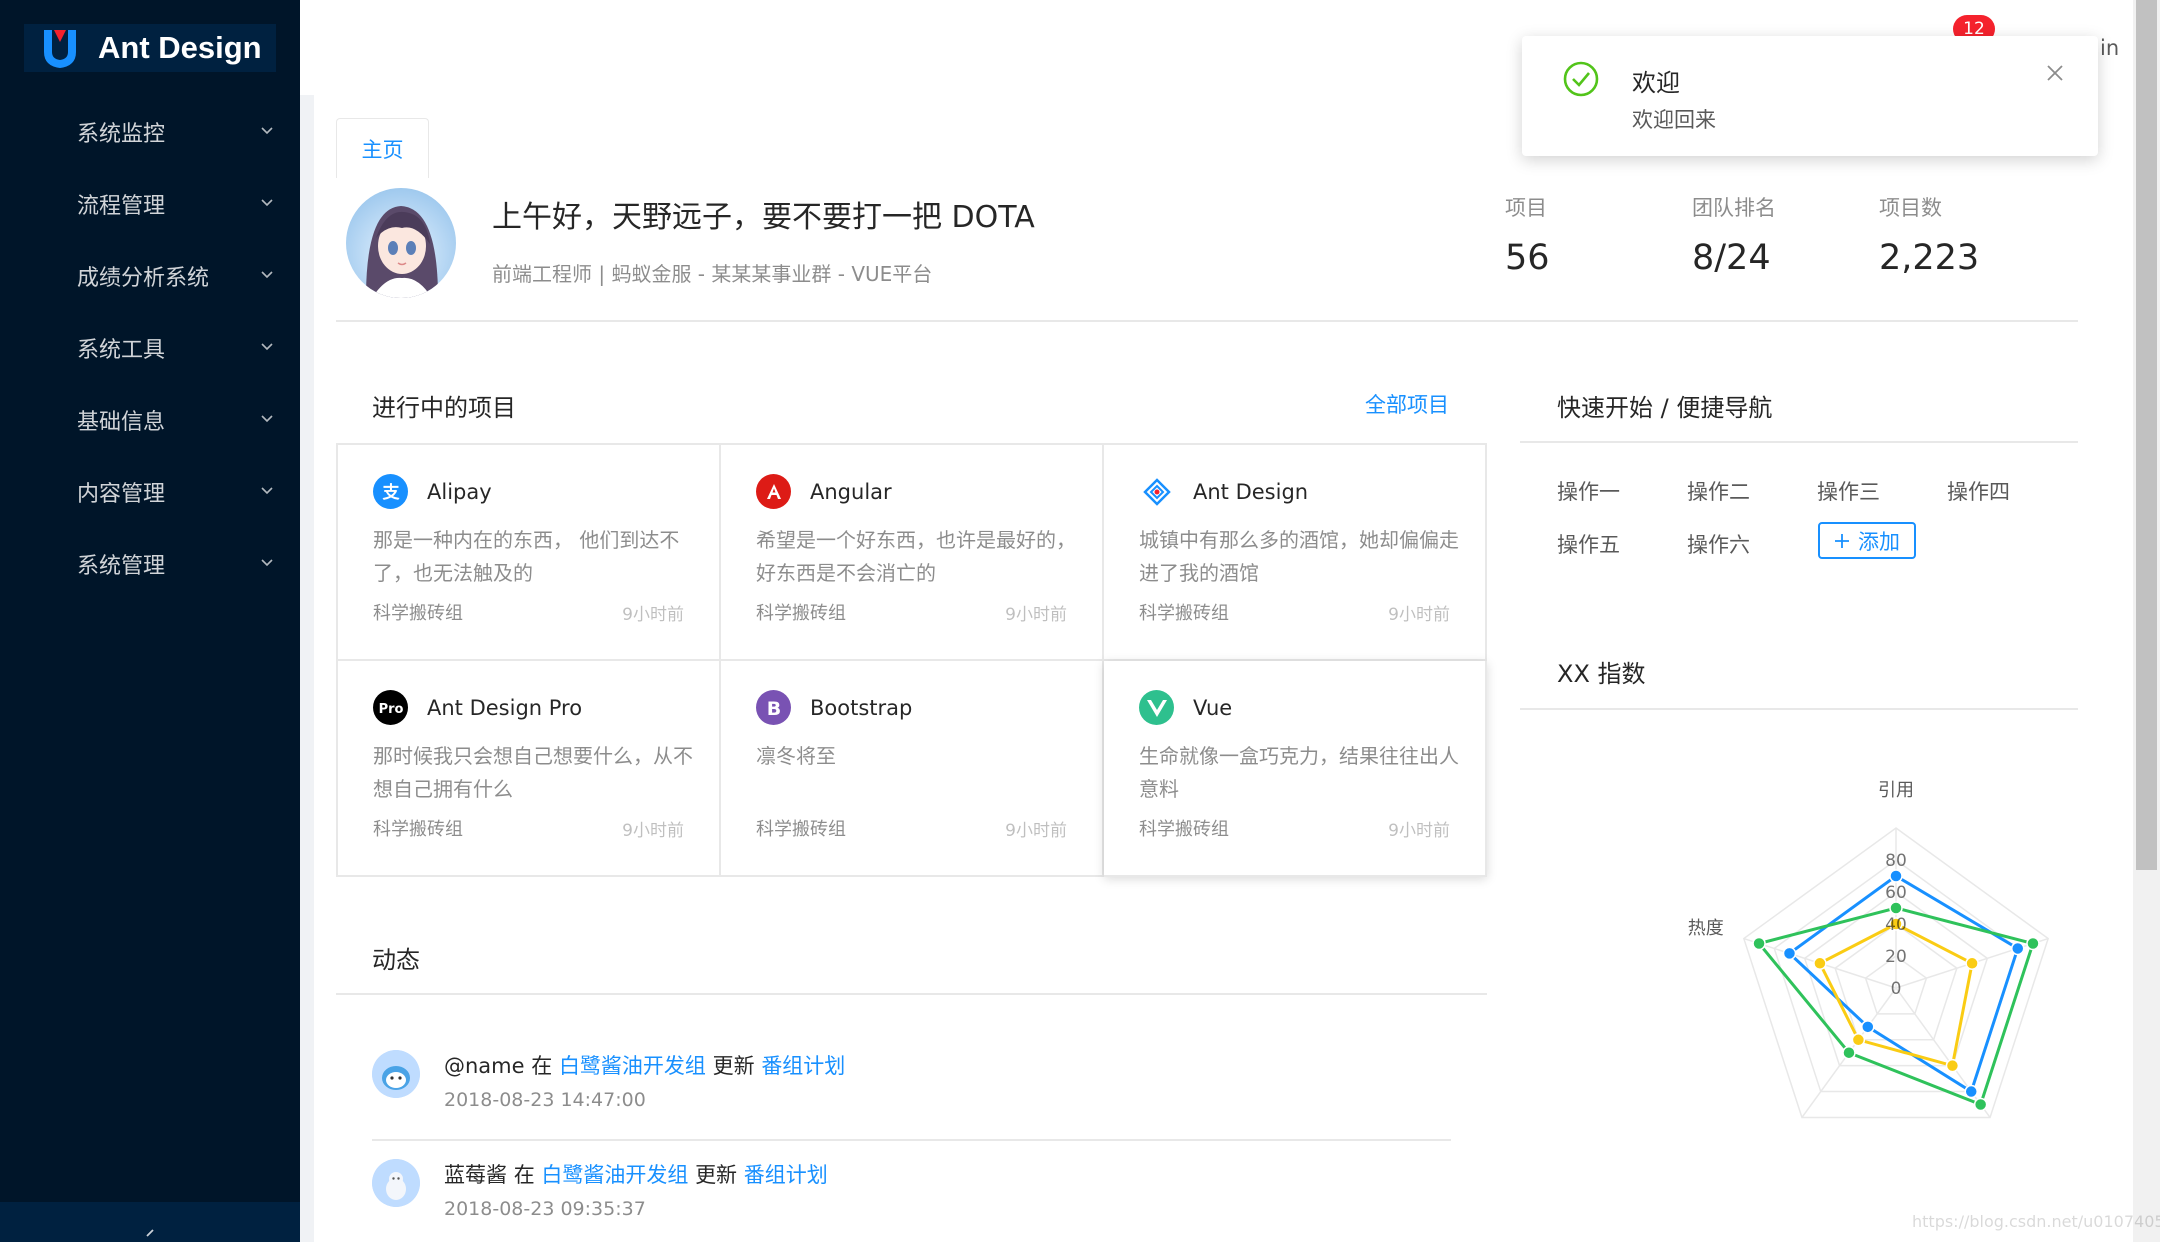 The image size is (2160, 1242). Describe the element at coordinates (121, 134) in the screenshot. I see `sidebar-item-label: 系统监控` at that location.